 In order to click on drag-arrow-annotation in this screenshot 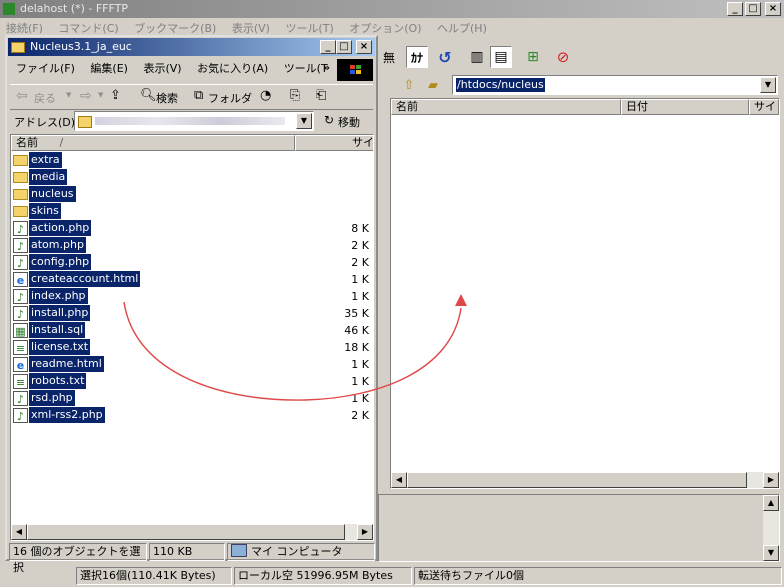, I will do `click(295, 347)`.